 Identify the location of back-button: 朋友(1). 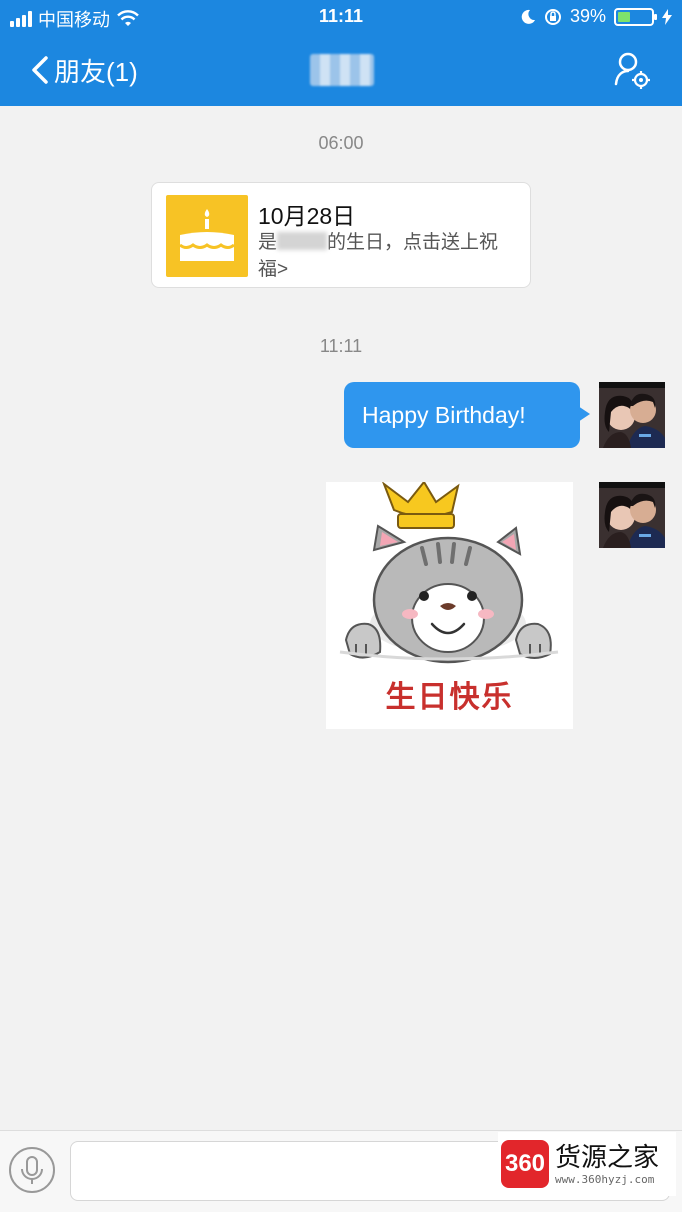
(84, 70).